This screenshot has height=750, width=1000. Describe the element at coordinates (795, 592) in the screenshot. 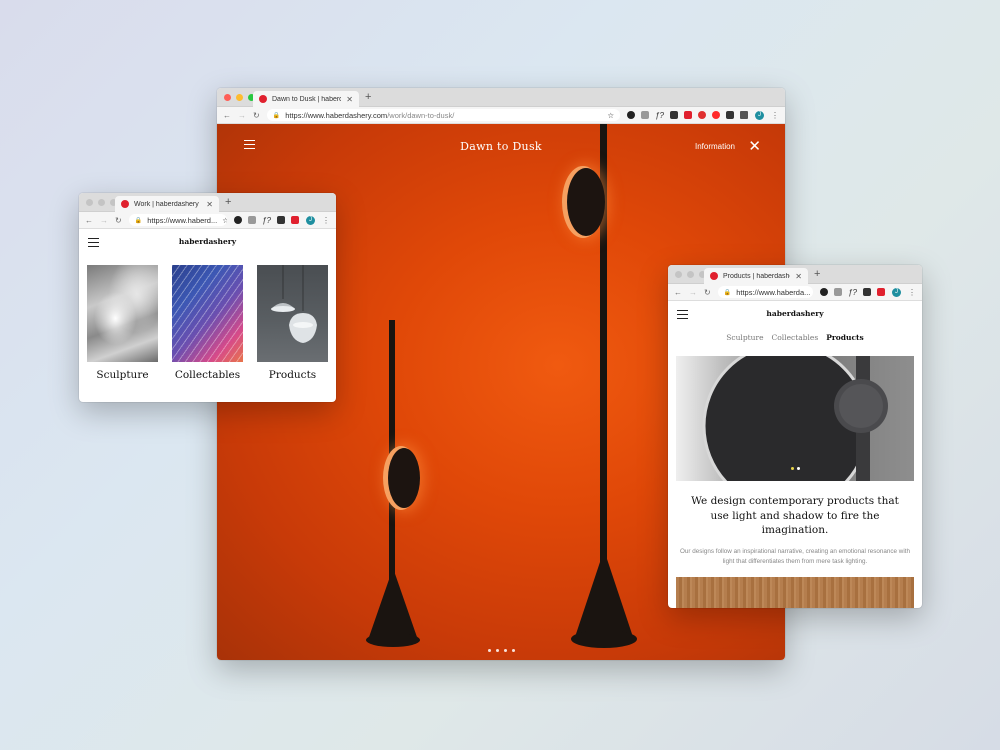

I see `next-section-image` at that location.